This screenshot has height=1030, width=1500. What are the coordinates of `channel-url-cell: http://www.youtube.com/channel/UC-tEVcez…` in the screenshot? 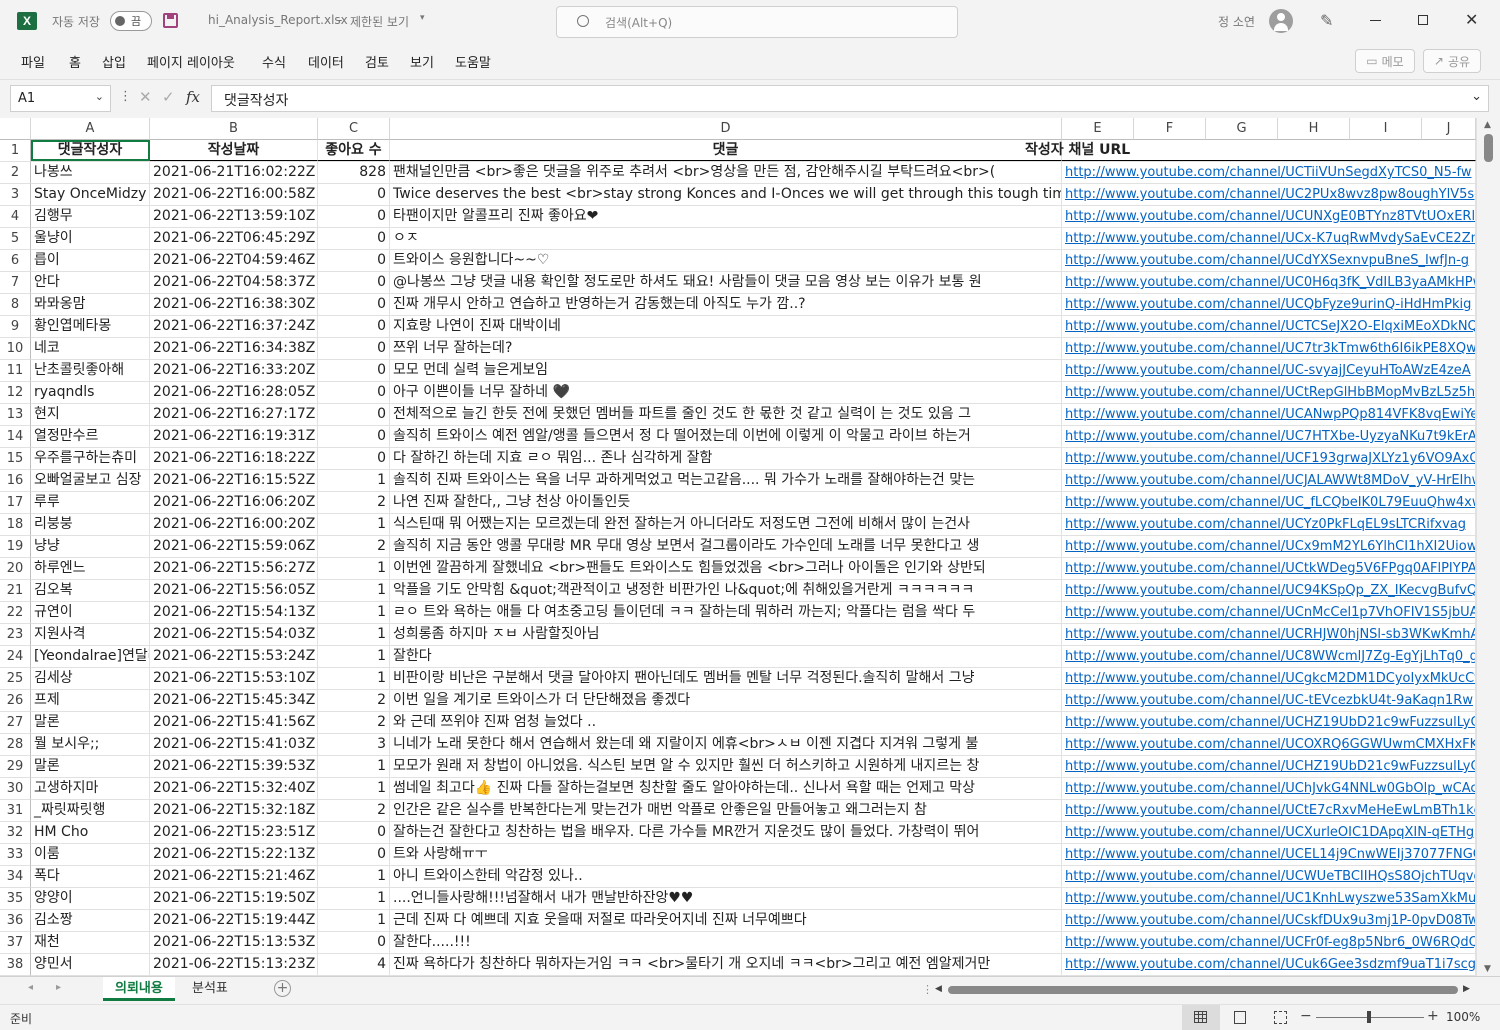 It's located at (1269, 700).